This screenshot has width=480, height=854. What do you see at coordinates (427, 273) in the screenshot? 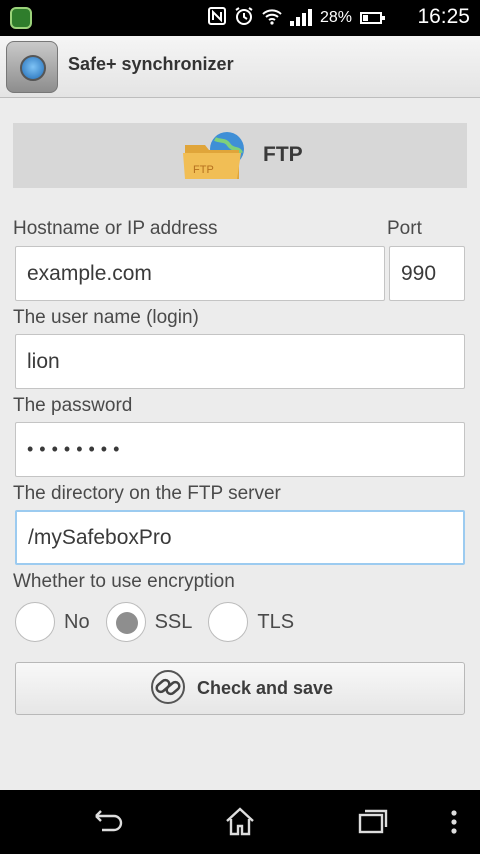
I see `port-input: 990` at bounding box center [427, 273].